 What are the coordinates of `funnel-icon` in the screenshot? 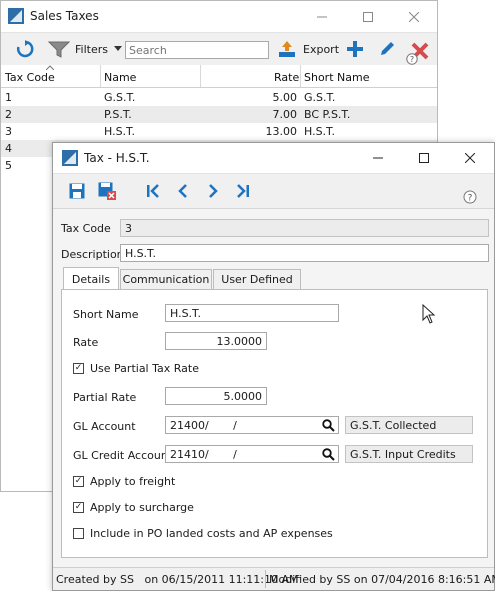 It's located at (59, 49).